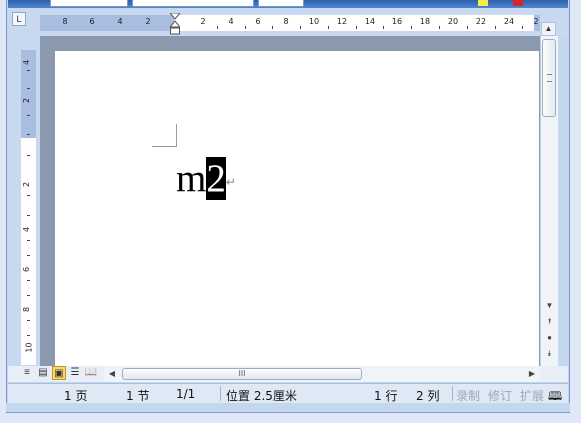  Describe the element at coordinates (500, 395) in the screenshot. I see `status-revise: 修订` at that location.